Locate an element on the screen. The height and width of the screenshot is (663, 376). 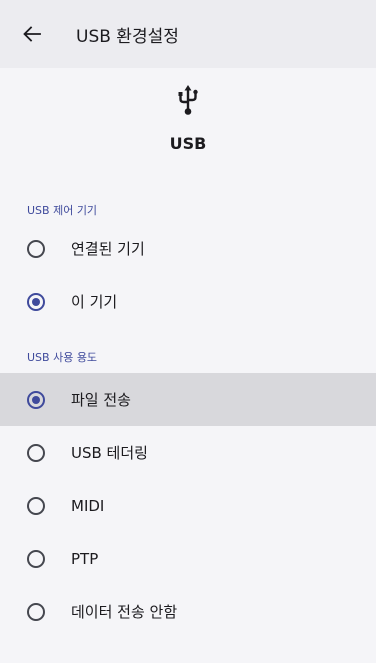
option-file-transfer: 파일 전송 is located at coordinates (188, 399).